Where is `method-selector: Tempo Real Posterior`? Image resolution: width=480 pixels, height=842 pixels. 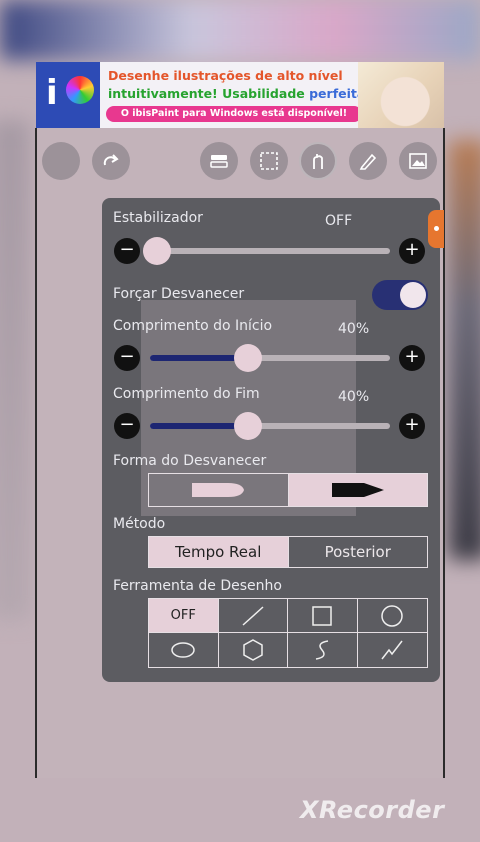 method-selector: Tempo Real Posterior is located at coordinates (288, 552).